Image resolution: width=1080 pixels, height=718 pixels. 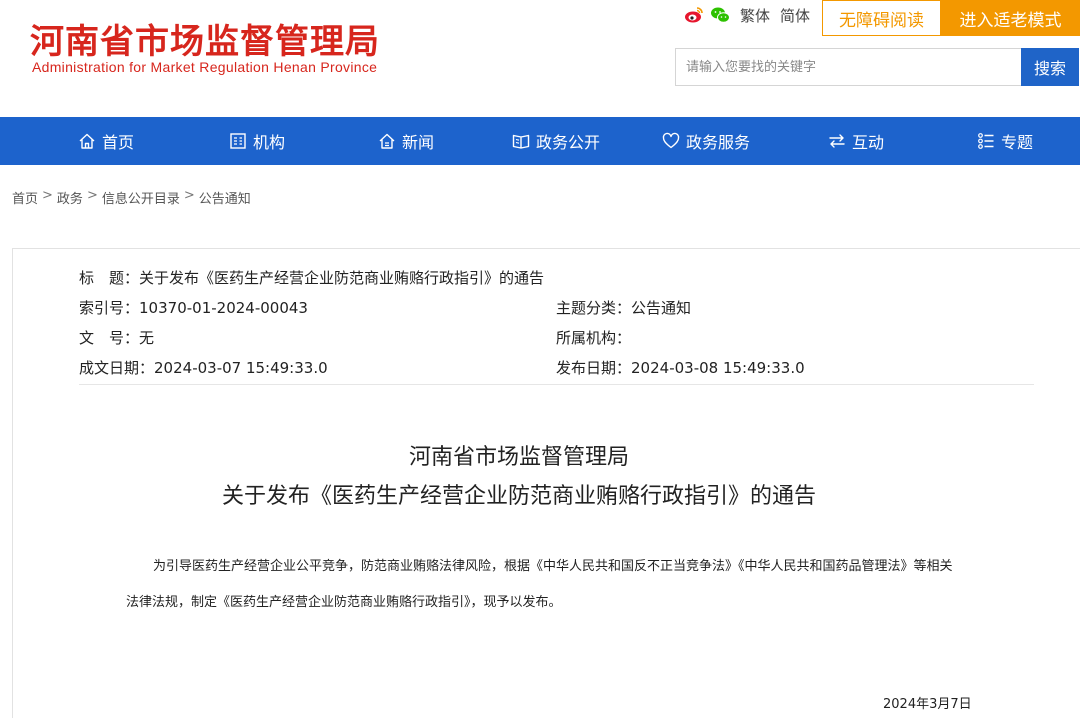 What do you see at coordinates (755, 15) in the screenshot?
I see `traditional-chinese-link: 繁体` at bounding box center [755, 15].